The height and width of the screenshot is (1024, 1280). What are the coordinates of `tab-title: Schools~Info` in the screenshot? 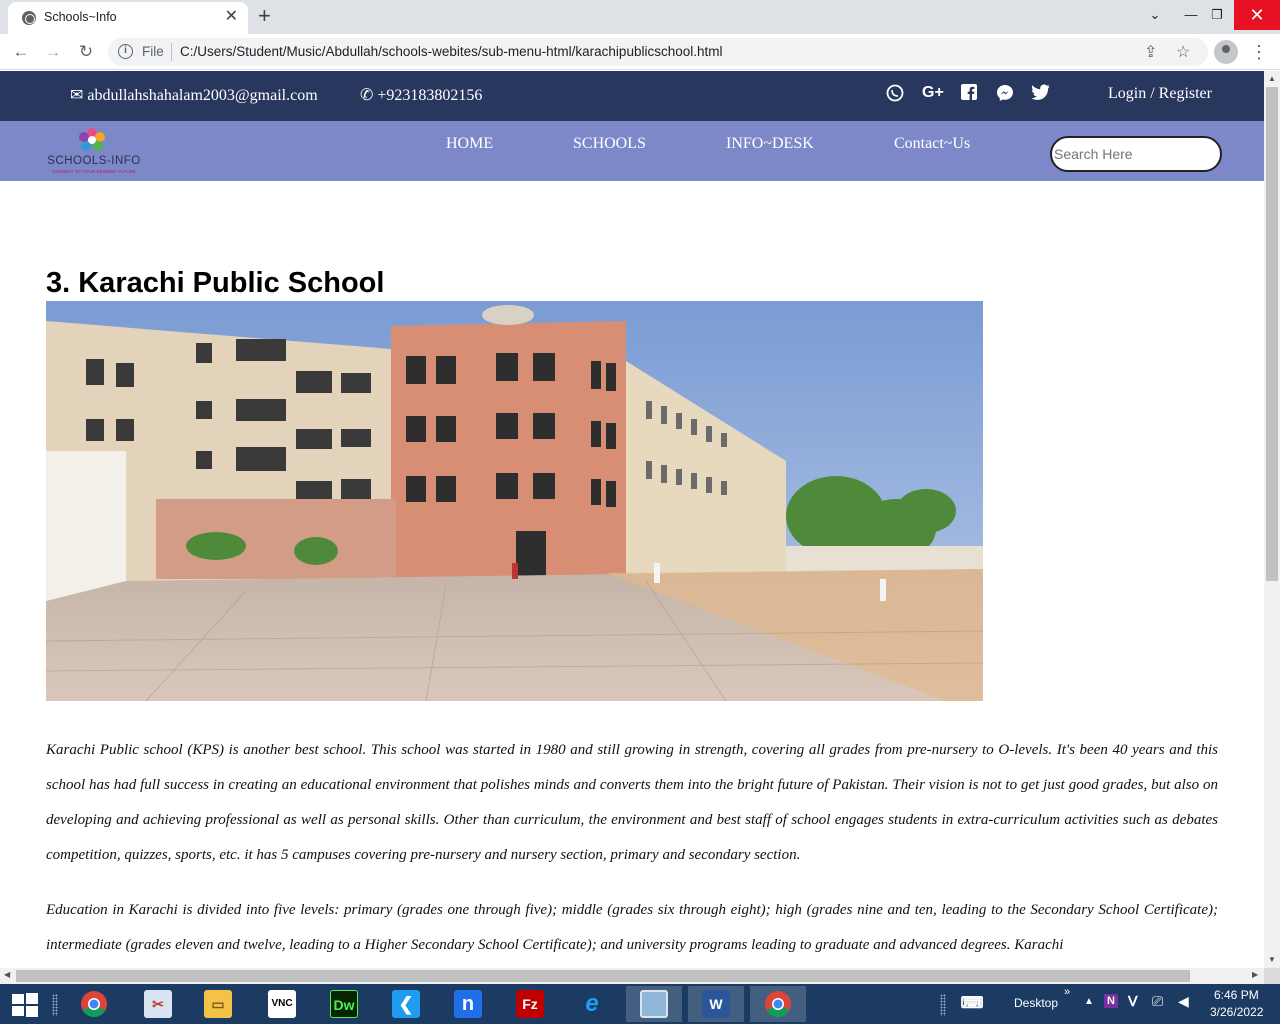 It's located at (80, 17).